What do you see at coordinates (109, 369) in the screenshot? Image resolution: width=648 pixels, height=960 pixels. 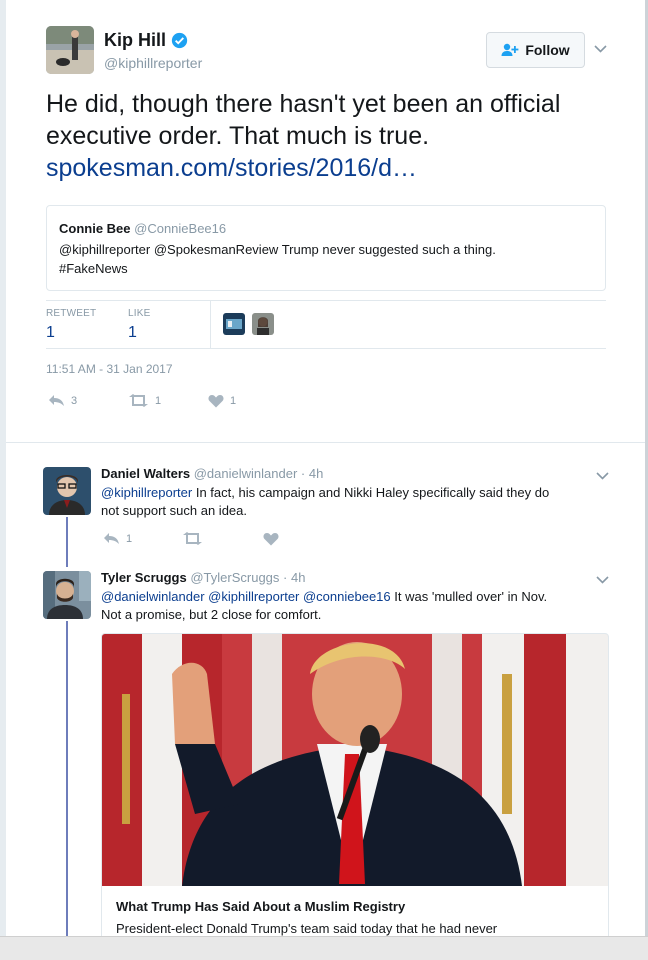 I see `tweet-timestamp: 11:51 AM - 31 Jan 2017` at bounding box center [109, 369].